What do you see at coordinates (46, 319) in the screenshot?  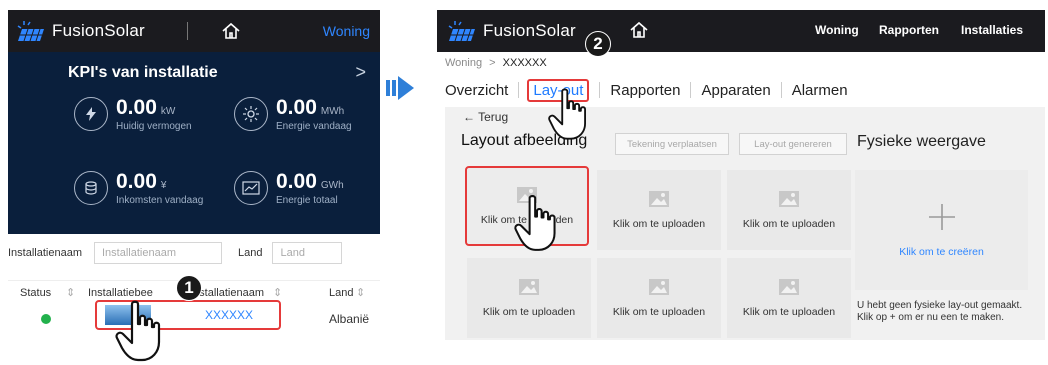 I see `status-dot` at bounding box center [46, 319].